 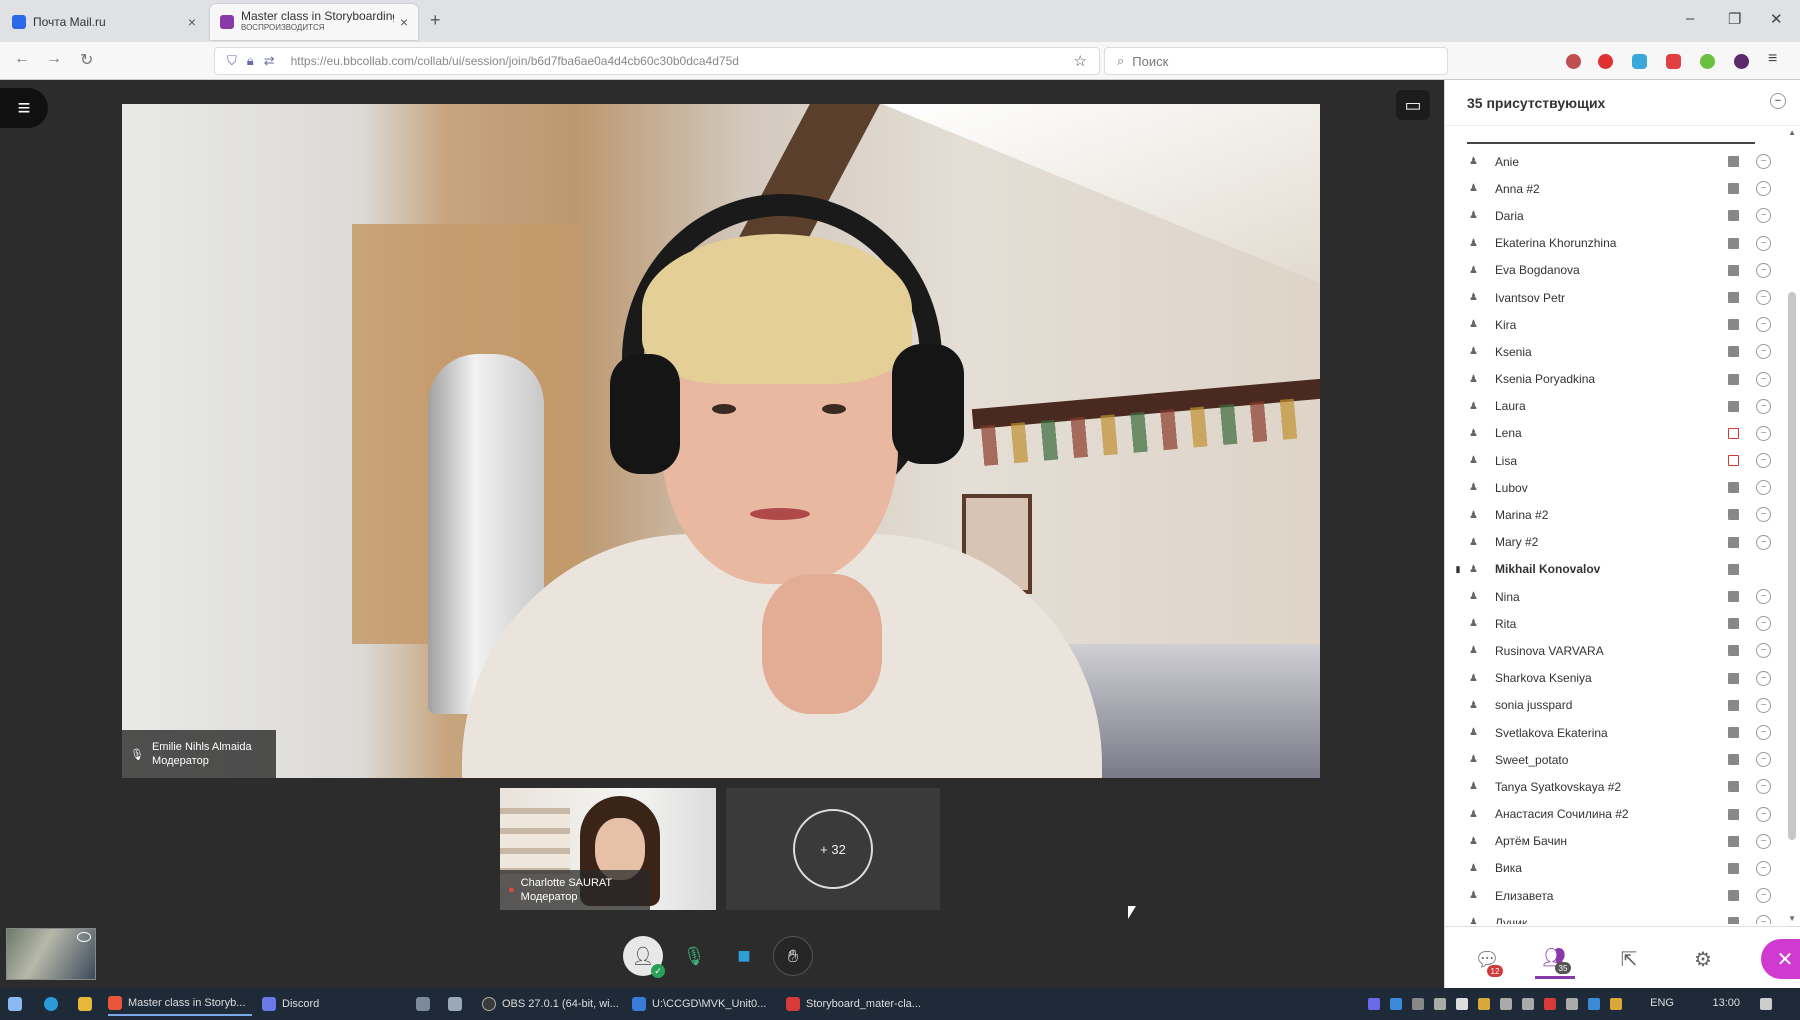 What do you see at coordinates (1792, 918) in the screenshot?
I see `scroll-down-icon: ▼` at bounding box center [1792, 918].